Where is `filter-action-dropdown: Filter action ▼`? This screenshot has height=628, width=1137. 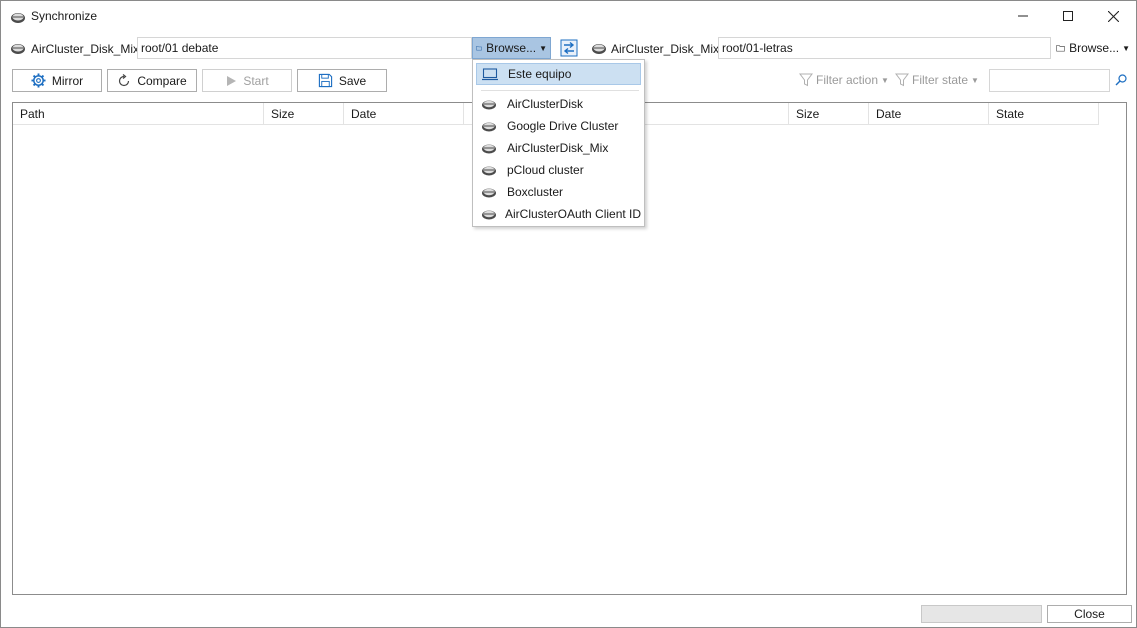
filter-action-dropdown: Filter action ▼ is located at coordinates (844, 80).